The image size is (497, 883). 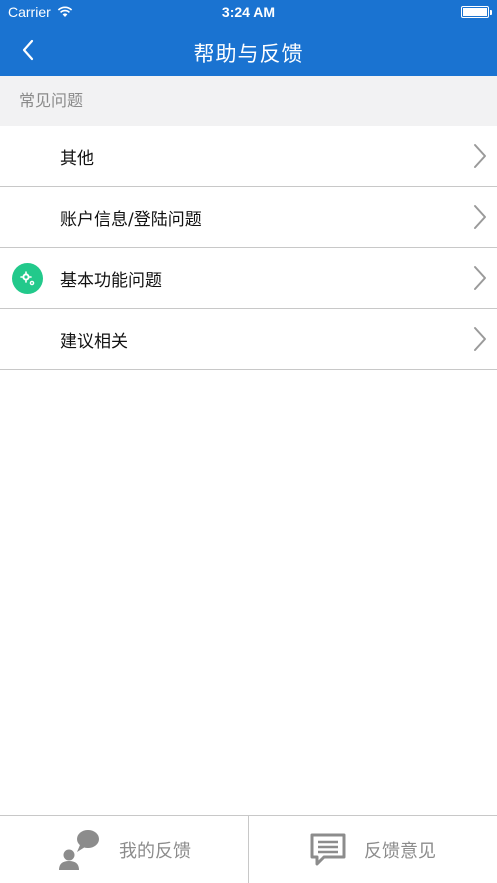 I want to click on gear-badge, so click(x=27, y=278).